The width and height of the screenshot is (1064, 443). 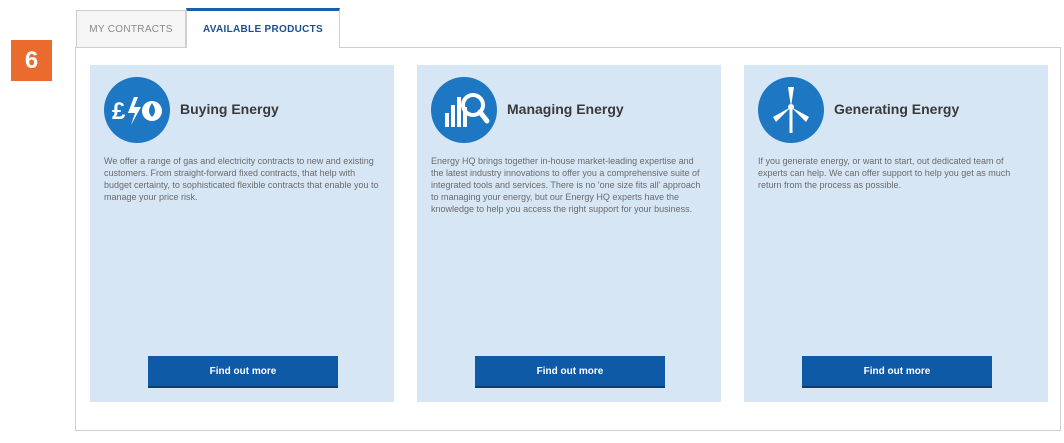 I want to click on tab-my-contracts: MY CONTRACTS, so click(x=131, y=29).